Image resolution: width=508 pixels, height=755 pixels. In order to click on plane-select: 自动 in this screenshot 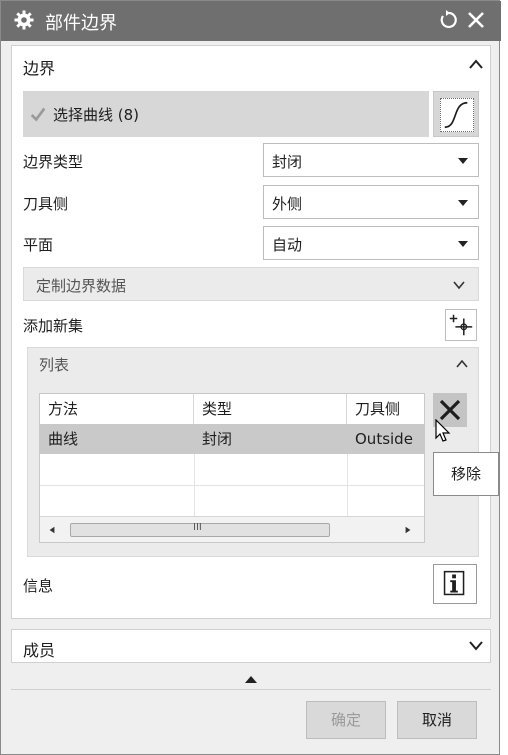, I will do `click(371, 243)`.